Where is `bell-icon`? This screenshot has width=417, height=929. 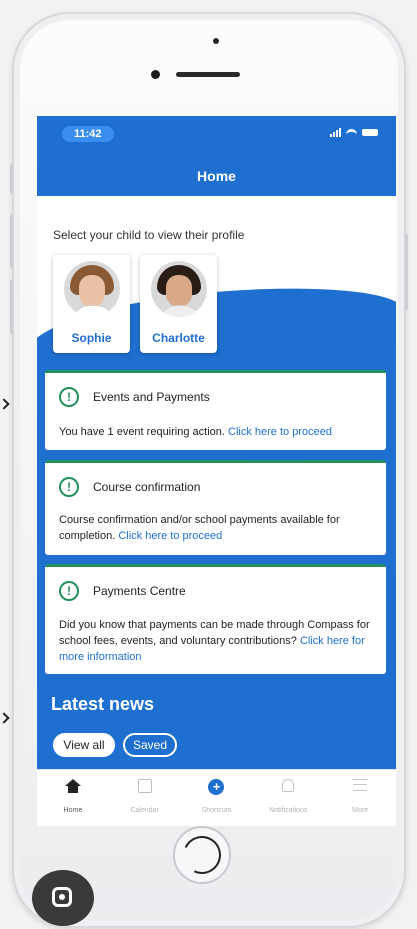 bell-icon is located at coordinates (288, 785).